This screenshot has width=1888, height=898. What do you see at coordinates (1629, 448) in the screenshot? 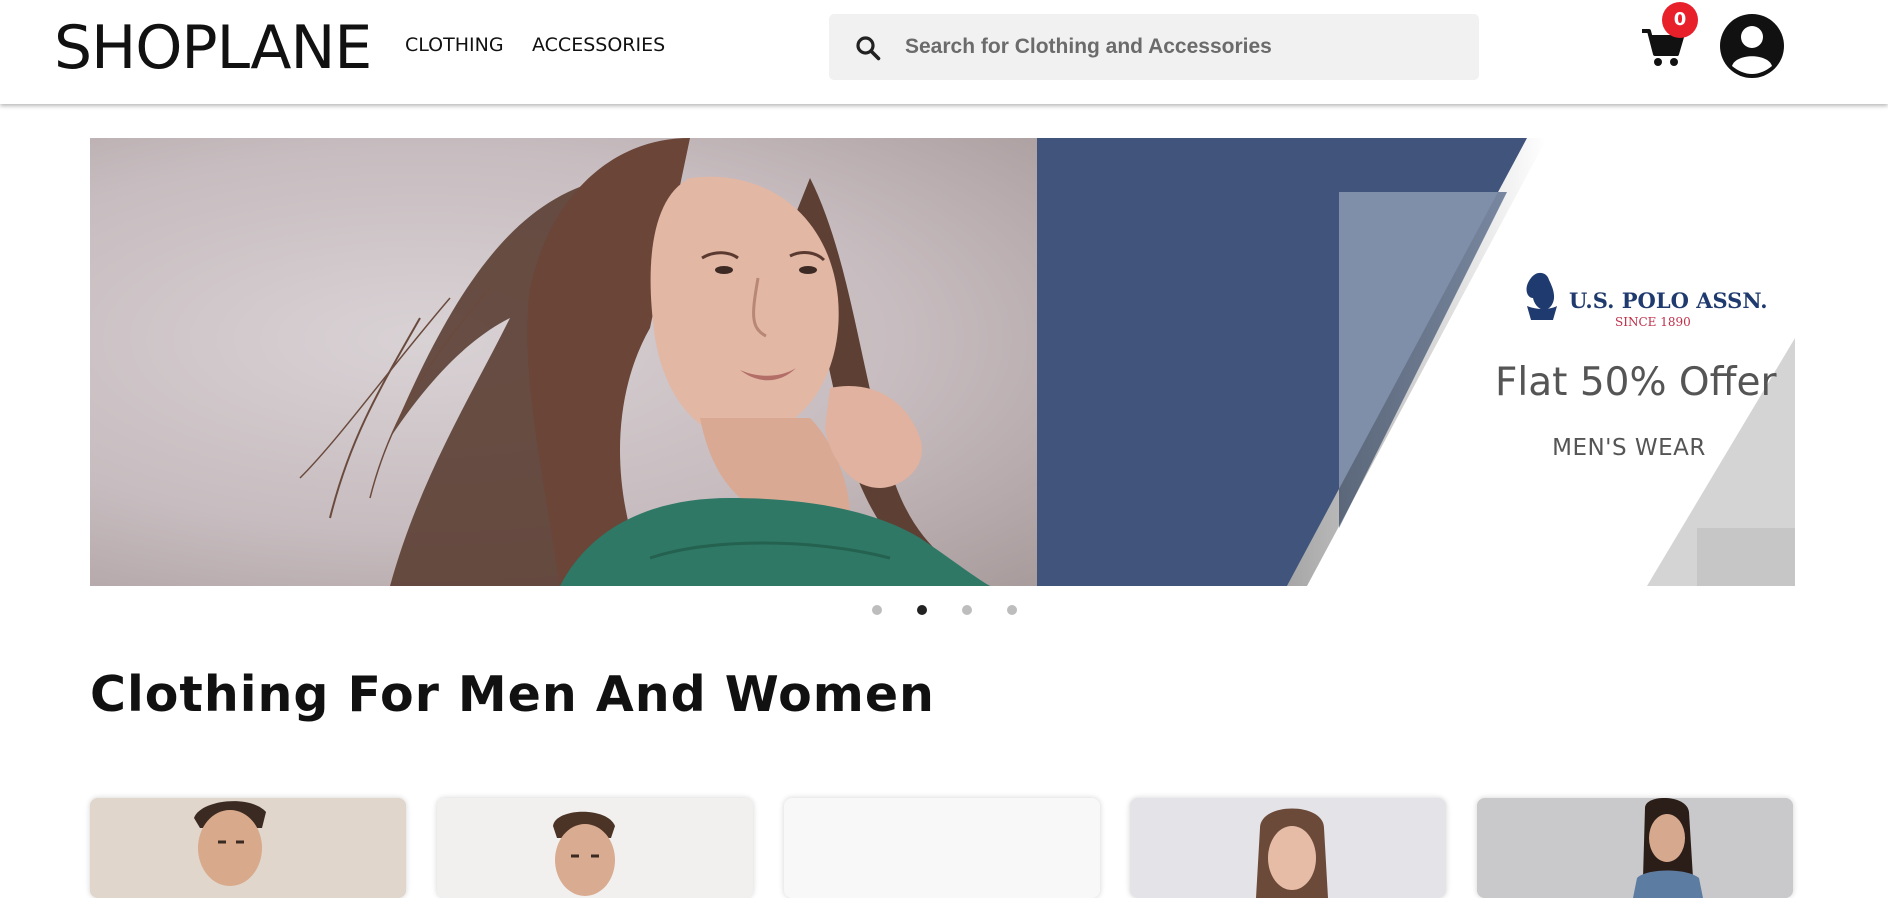
I see `banner-offer-subline: MEN'S WEAR` at bounding box center [1629, 448].